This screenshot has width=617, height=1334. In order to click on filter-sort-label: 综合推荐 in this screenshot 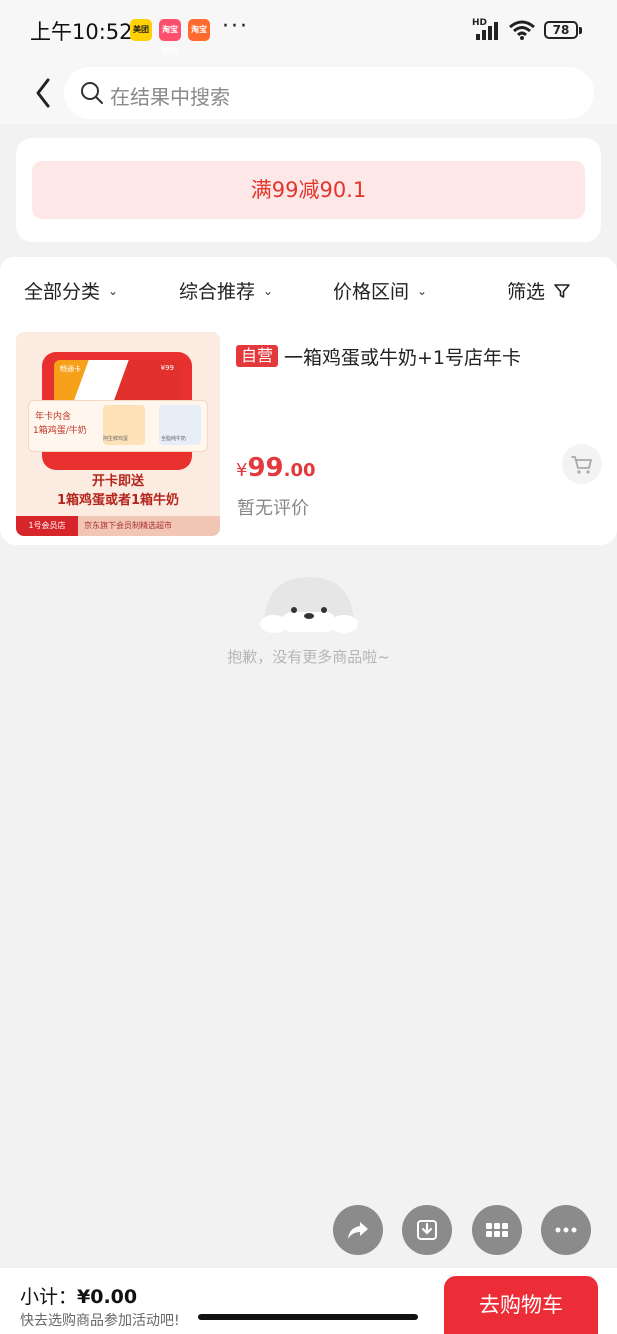, I will do `click(217, 292)`.